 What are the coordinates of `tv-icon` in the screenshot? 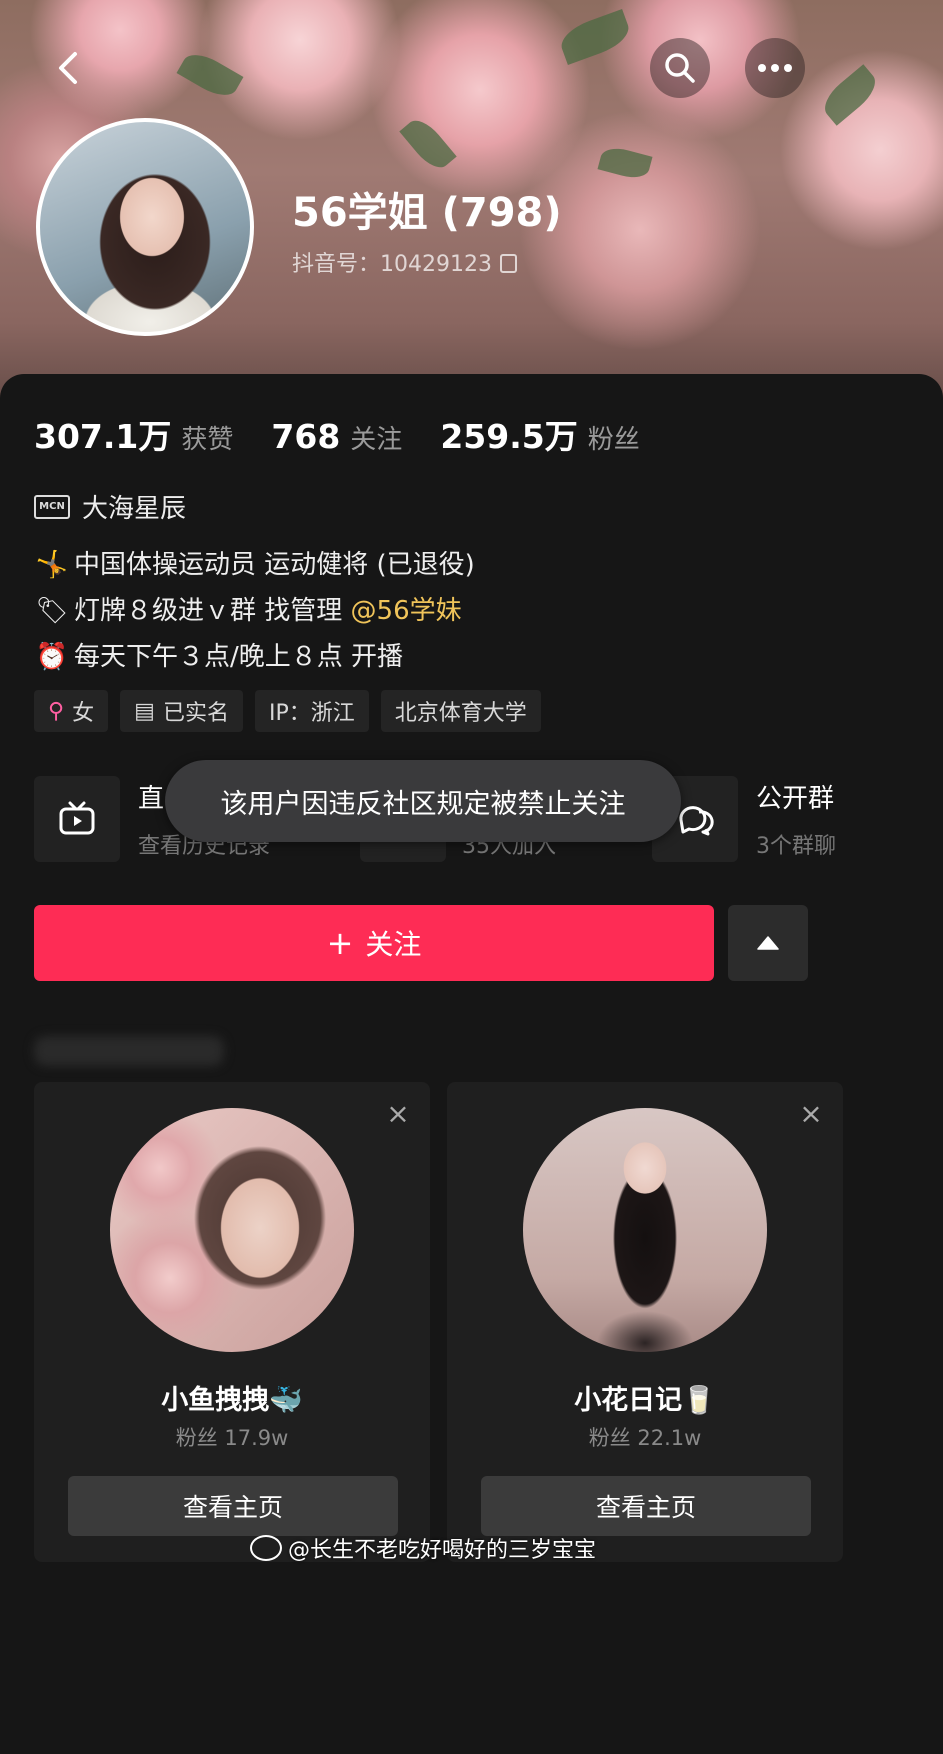 It's located at (77, 819).